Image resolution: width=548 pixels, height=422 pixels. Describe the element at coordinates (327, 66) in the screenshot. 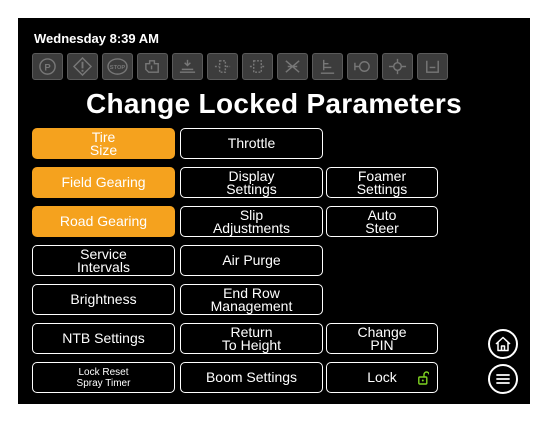

I see `level-icon` at that location.